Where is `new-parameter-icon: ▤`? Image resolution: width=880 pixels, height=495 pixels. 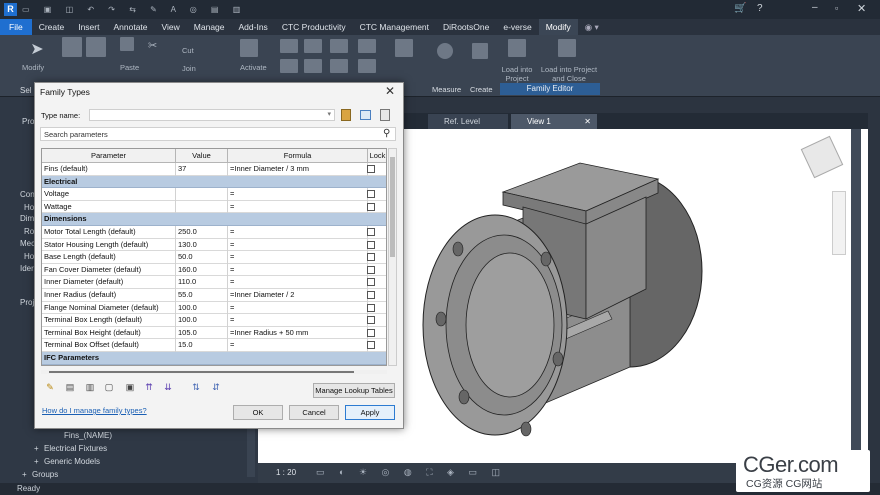 new-parameter-icon: ▤ is located at coordinates (70, 388).